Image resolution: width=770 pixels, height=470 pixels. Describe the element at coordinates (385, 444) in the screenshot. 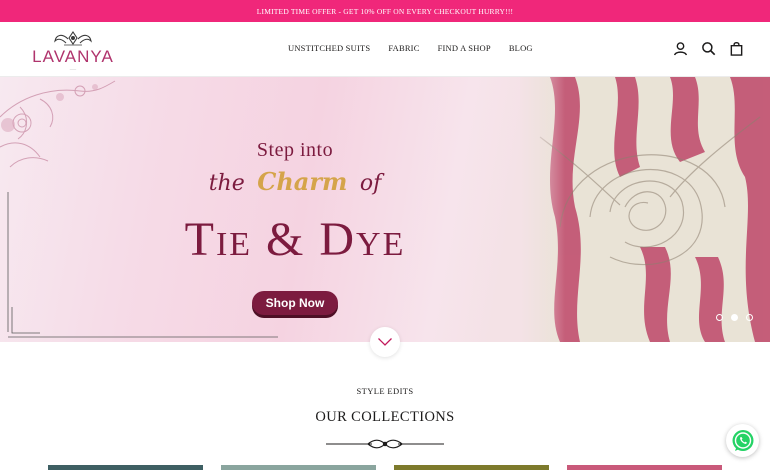

I see `ornamental-divider` at that location.